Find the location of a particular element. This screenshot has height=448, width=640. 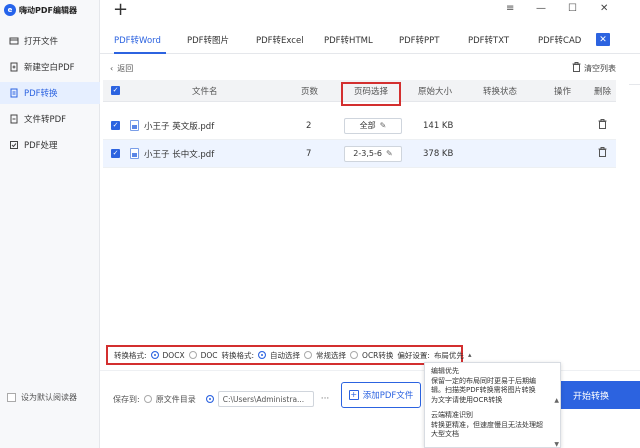

sidebar-item-file-to-pdf: 文件转PDF is located at coordinates (50, 119).